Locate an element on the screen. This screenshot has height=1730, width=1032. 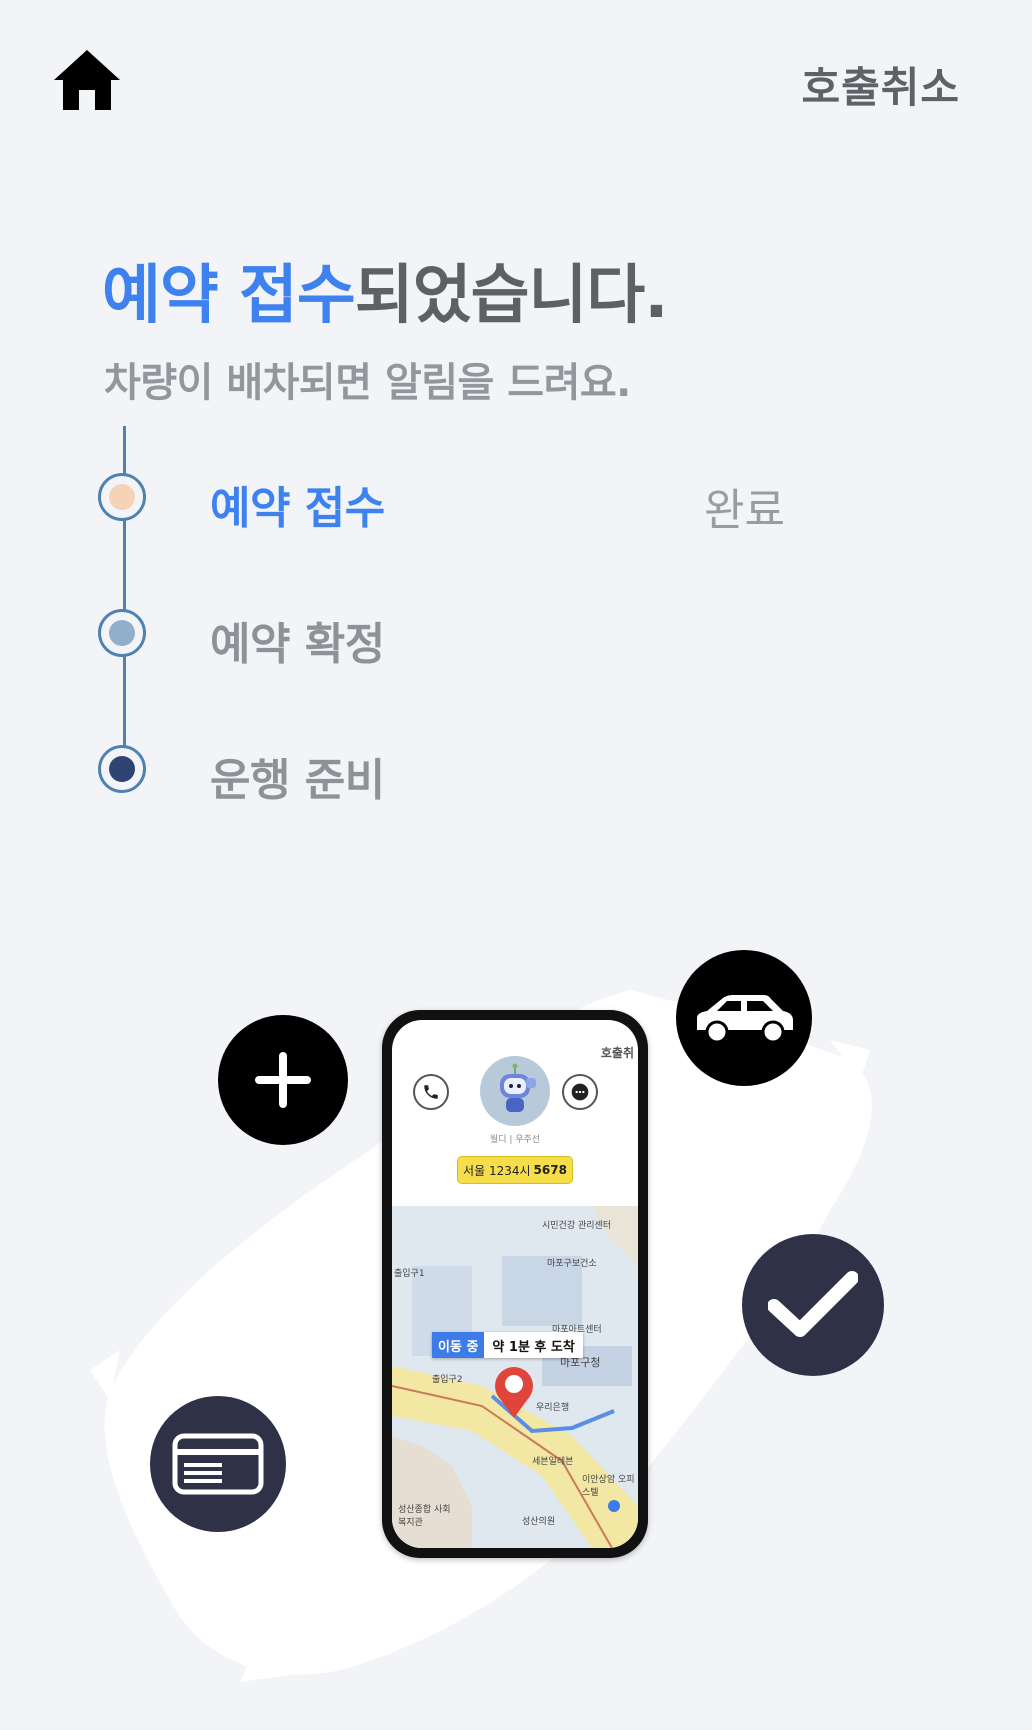
timeline-dot-ready is located at coordinates (122, 769).